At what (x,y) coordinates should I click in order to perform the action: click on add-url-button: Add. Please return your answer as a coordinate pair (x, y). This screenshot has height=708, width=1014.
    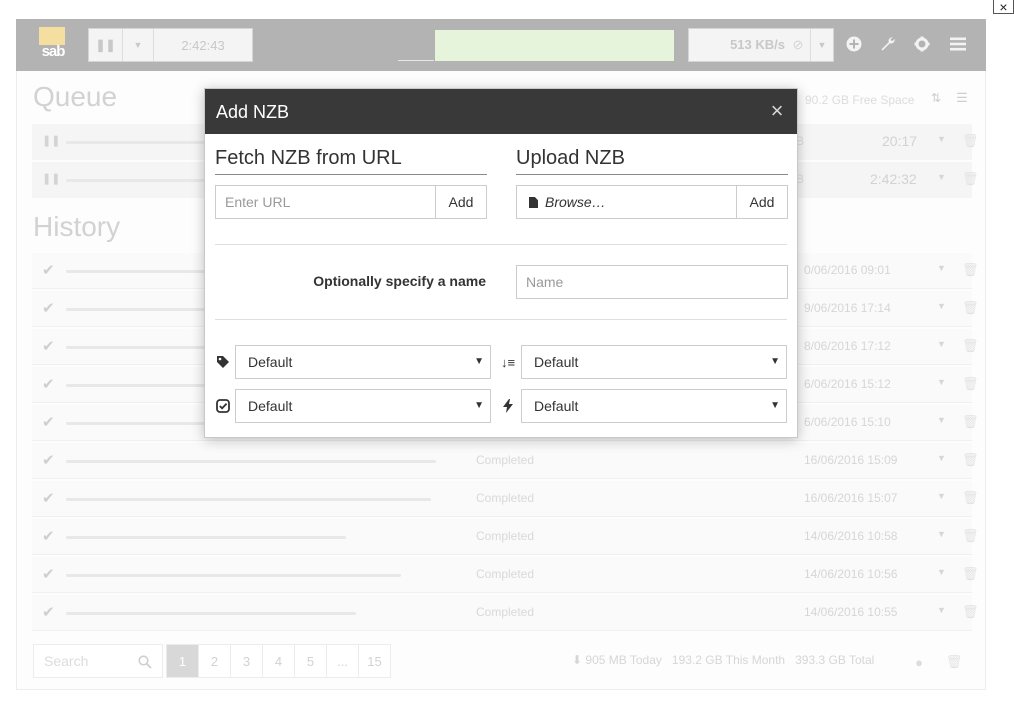
    Looking at the image, I should click on (461, 202).